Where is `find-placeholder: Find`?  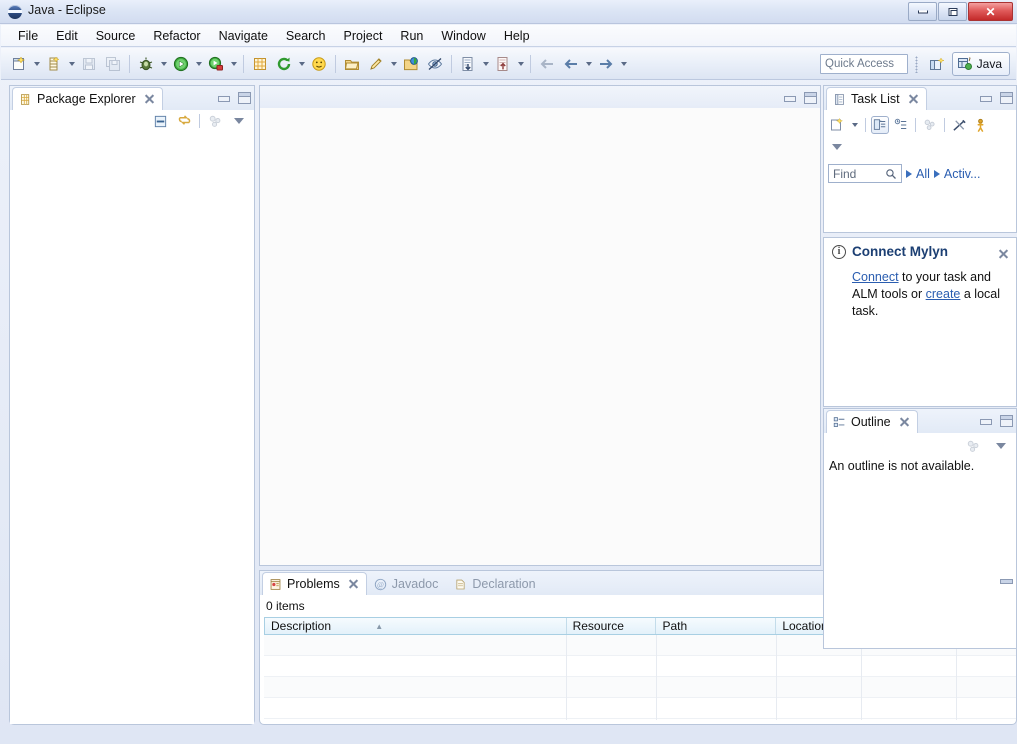
find-placeholder: Find is located at coordinates (845, 173).